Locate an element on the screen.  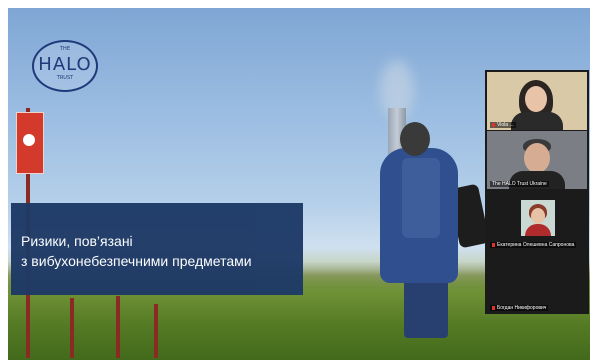
participant-name-text: Богдан Никифорович is located at coordinates (522, 308).